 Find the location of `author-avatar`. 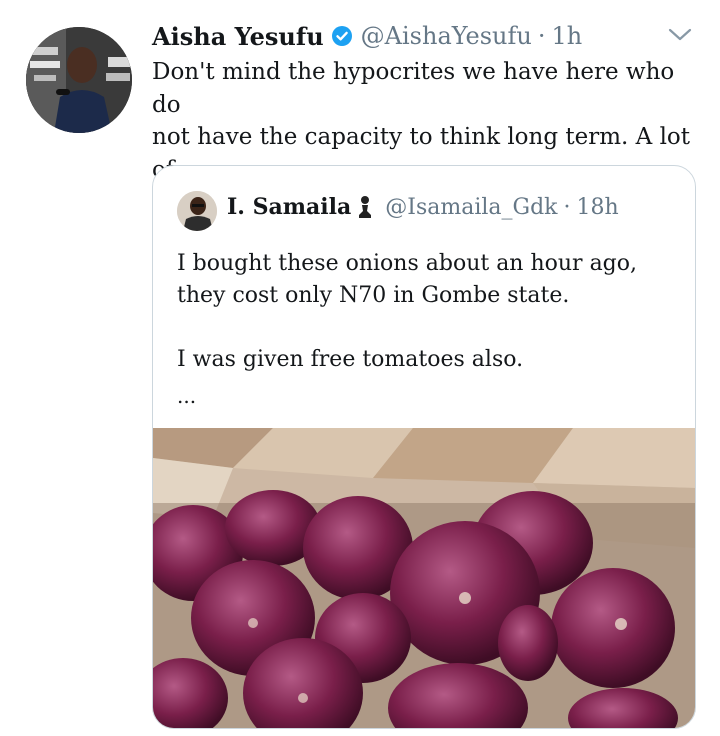

author-avatar is located at coordinates (79, 80).